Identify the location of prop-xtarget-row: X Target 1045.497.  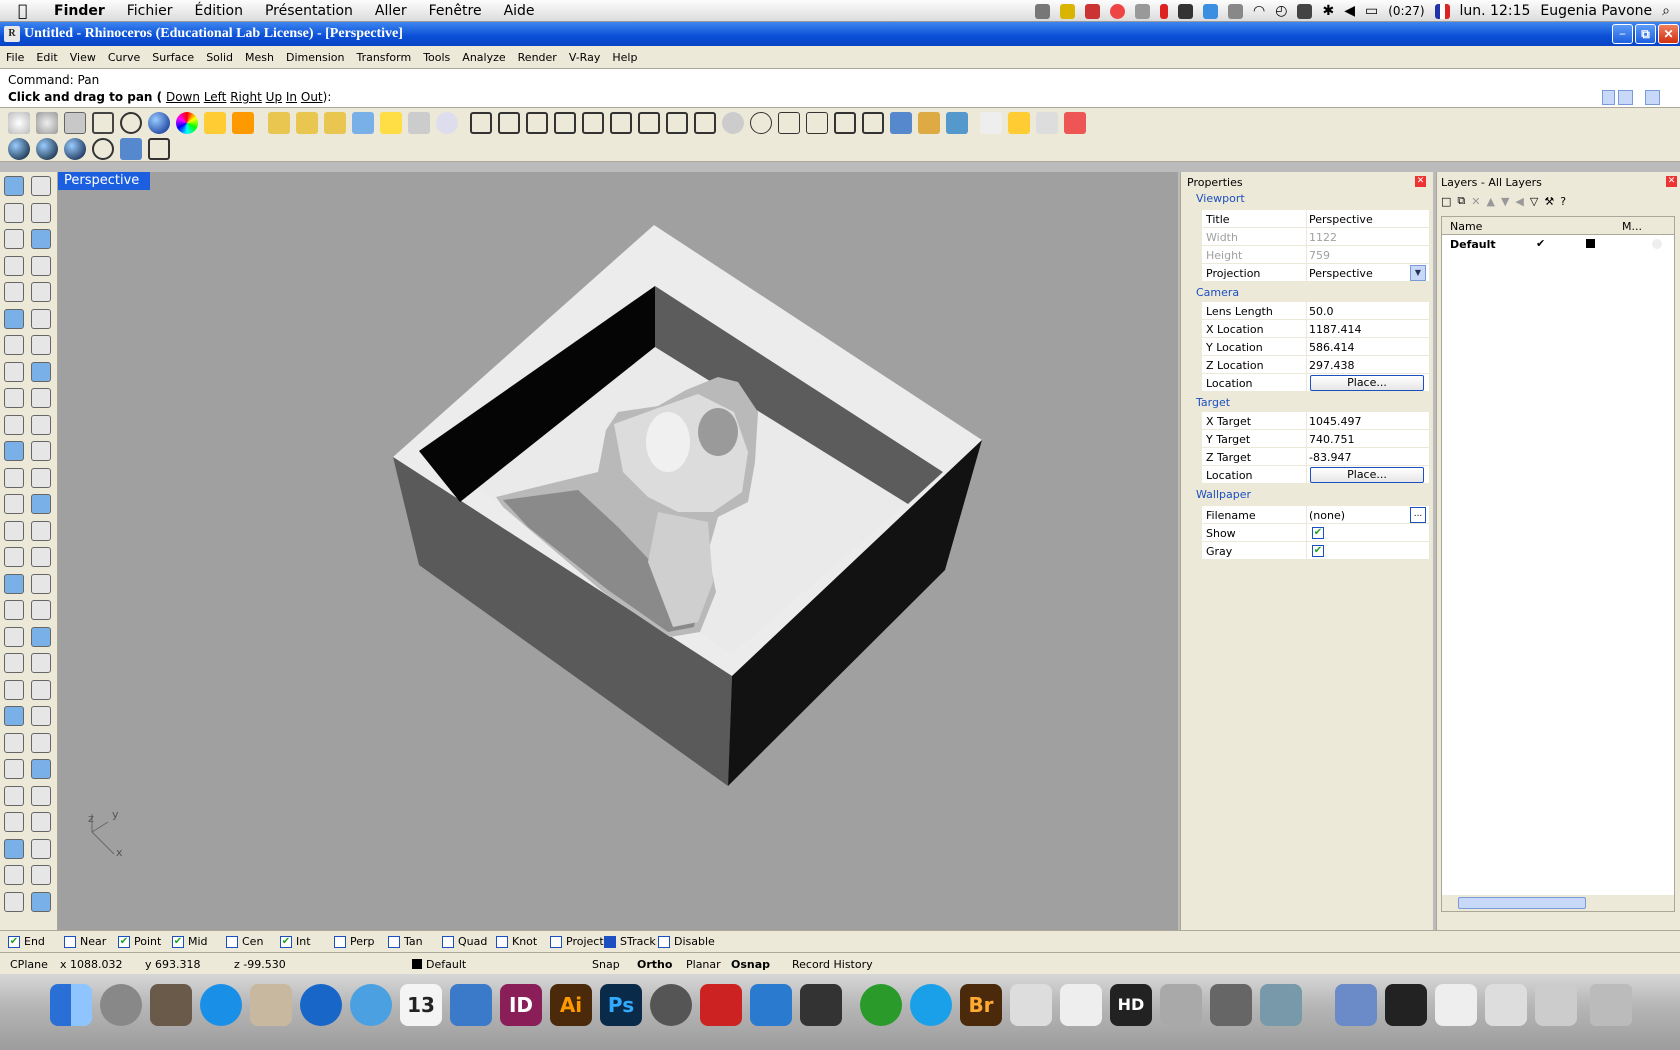
(1315, 421).